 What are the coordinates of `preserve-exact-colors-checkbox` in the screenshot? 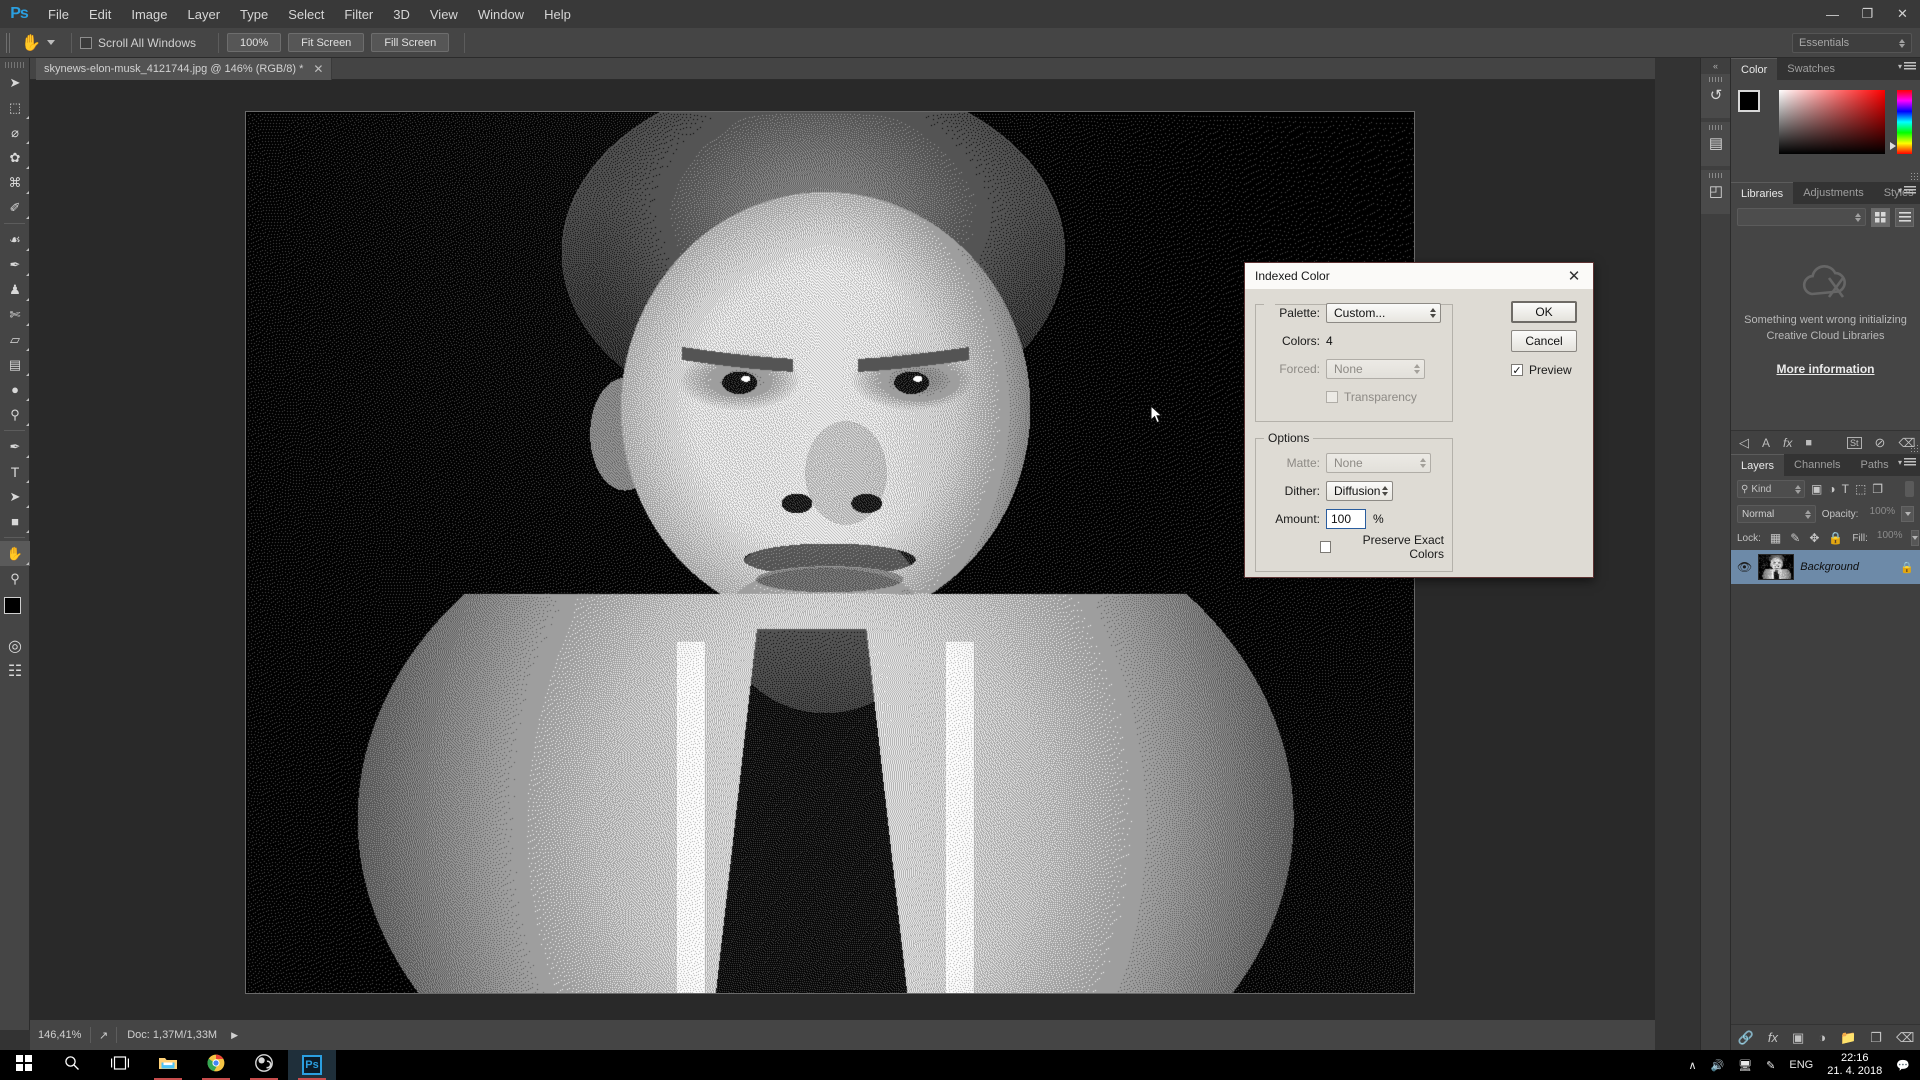 It's located at (1325, 547).